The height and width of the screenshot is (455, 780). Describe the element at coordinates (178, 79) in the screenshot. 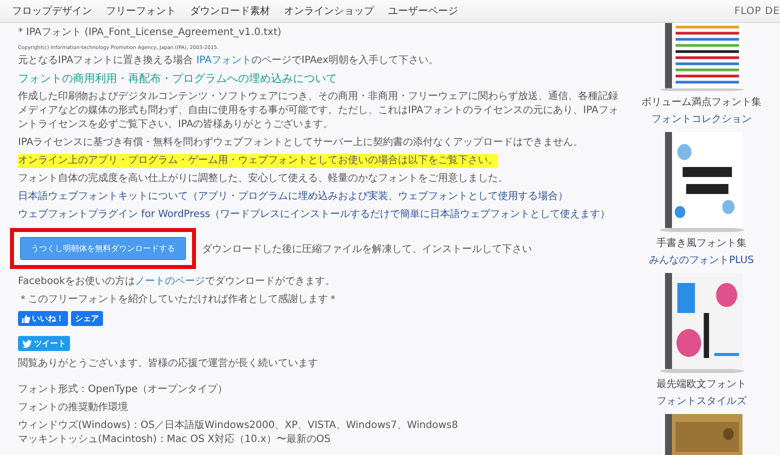

I see `section-heading: フォントの商用利用・再配布・プログラムへの埋め込みについて` at that location.